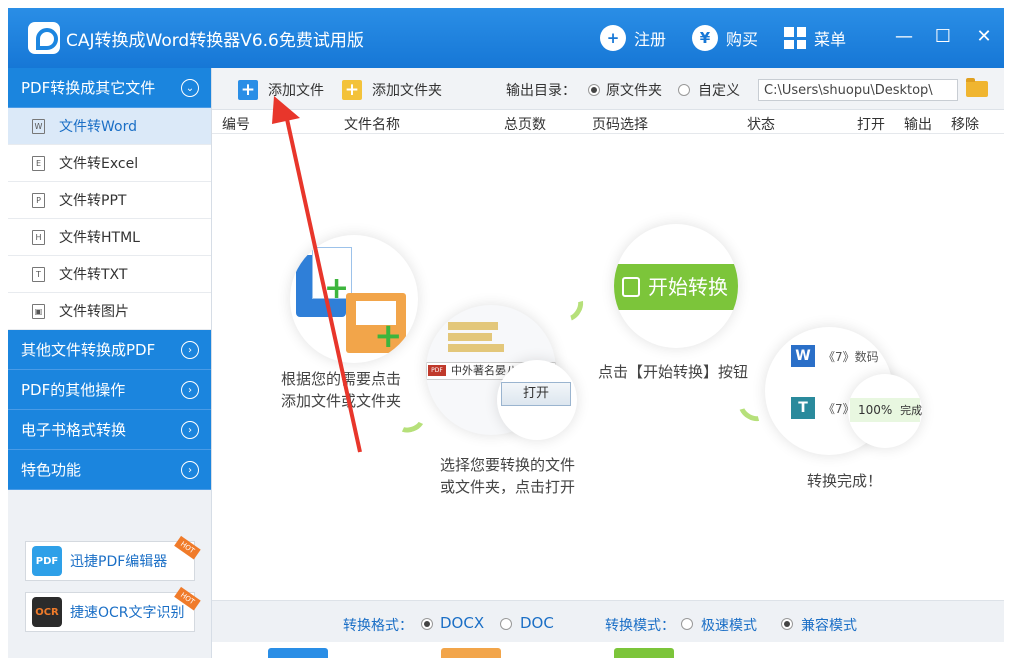  I want to click on step1-caption: 根据您的需要点击 添加文件或文件夹, so click(341, 390).